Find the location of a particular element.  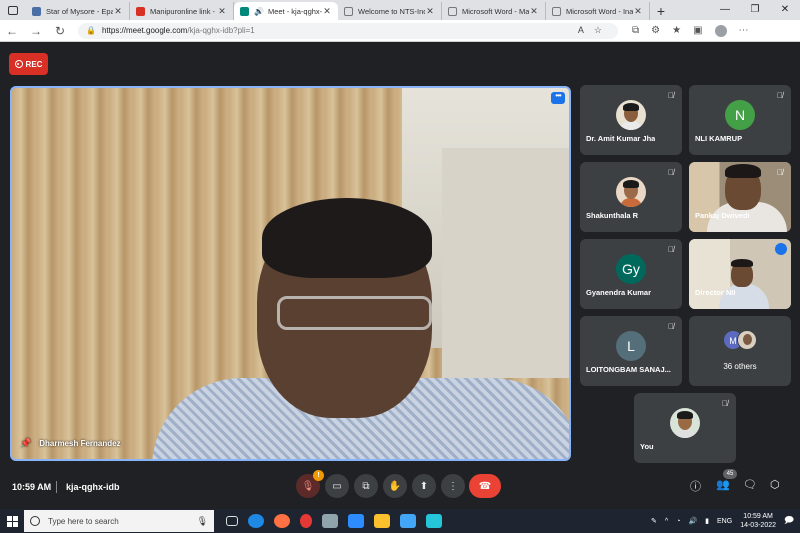

minimize-icon: — is located at coordinates (725, 10).